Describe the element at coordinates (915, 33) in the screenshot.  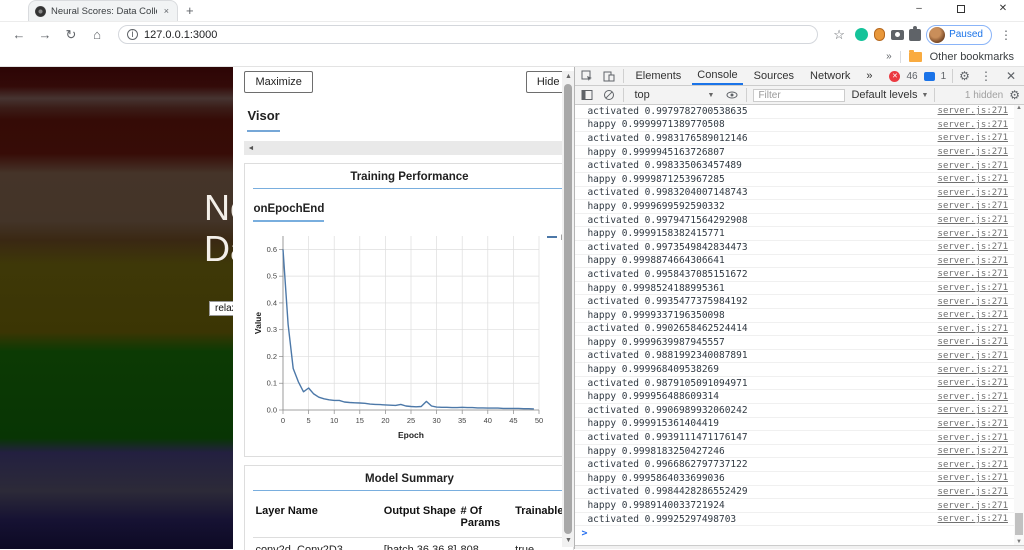
I see `extensions-puzzle-icon` at that location.